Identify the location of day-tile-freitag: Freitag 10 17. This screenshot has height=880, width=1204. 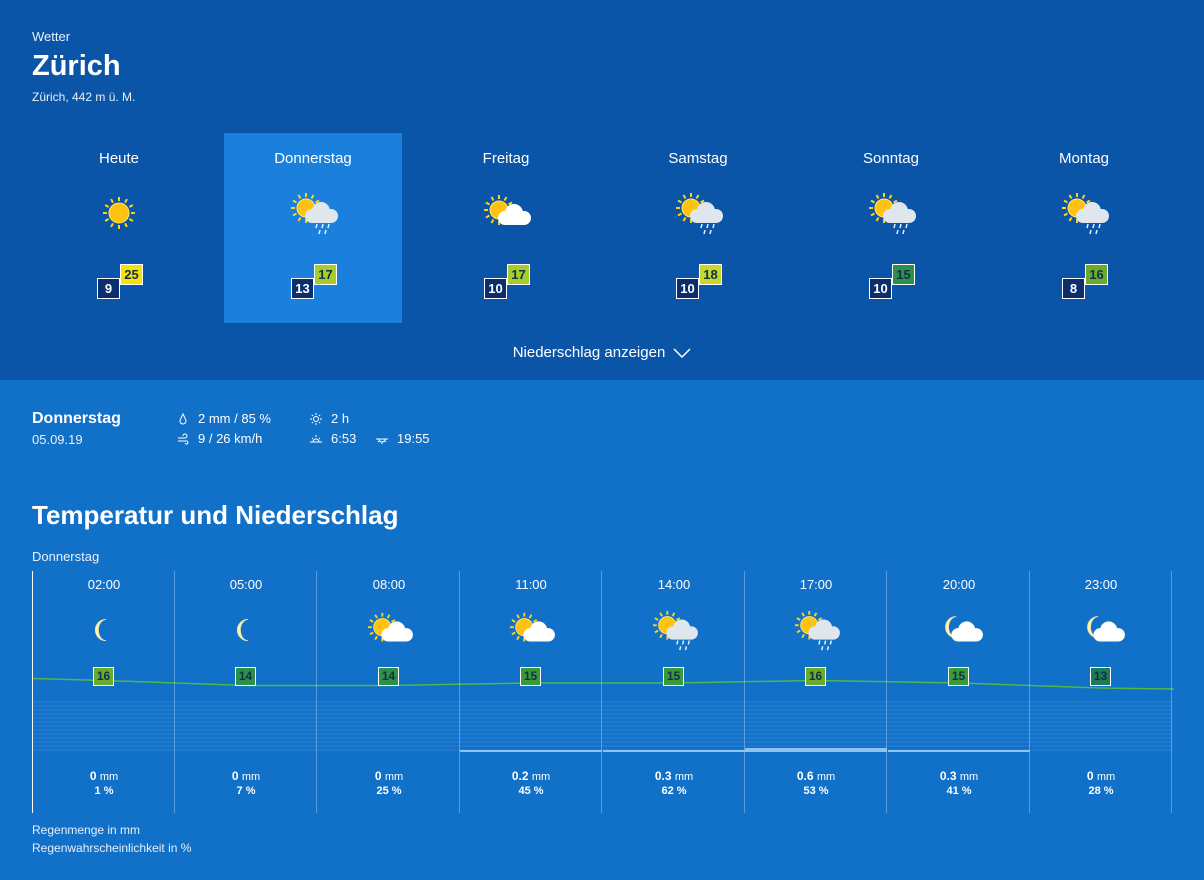
(506, 228).